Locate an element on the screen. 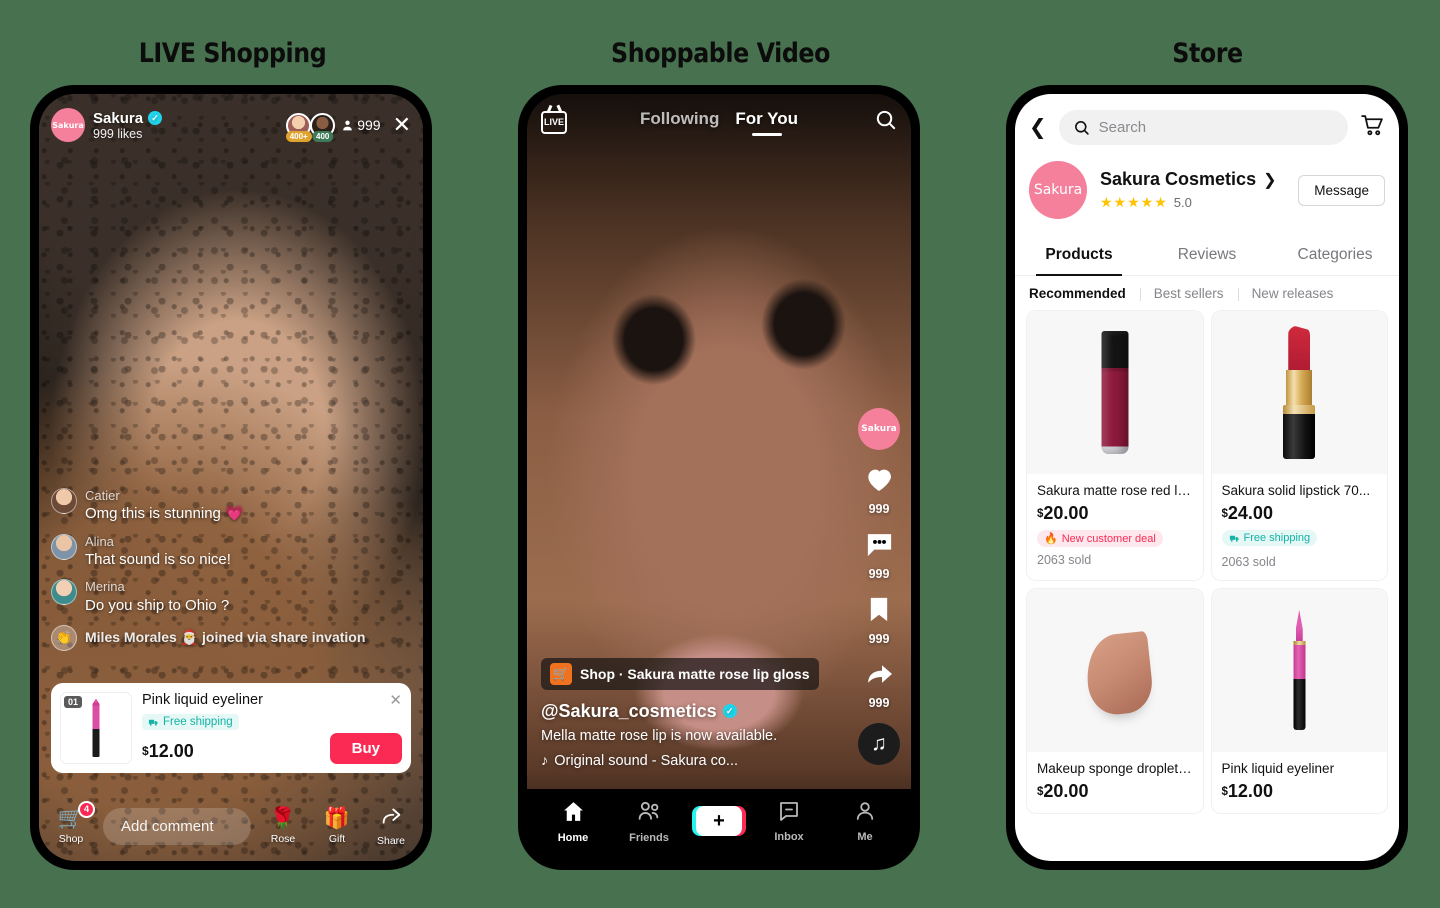  nav-home: Home is located at coordinates (573, 821).